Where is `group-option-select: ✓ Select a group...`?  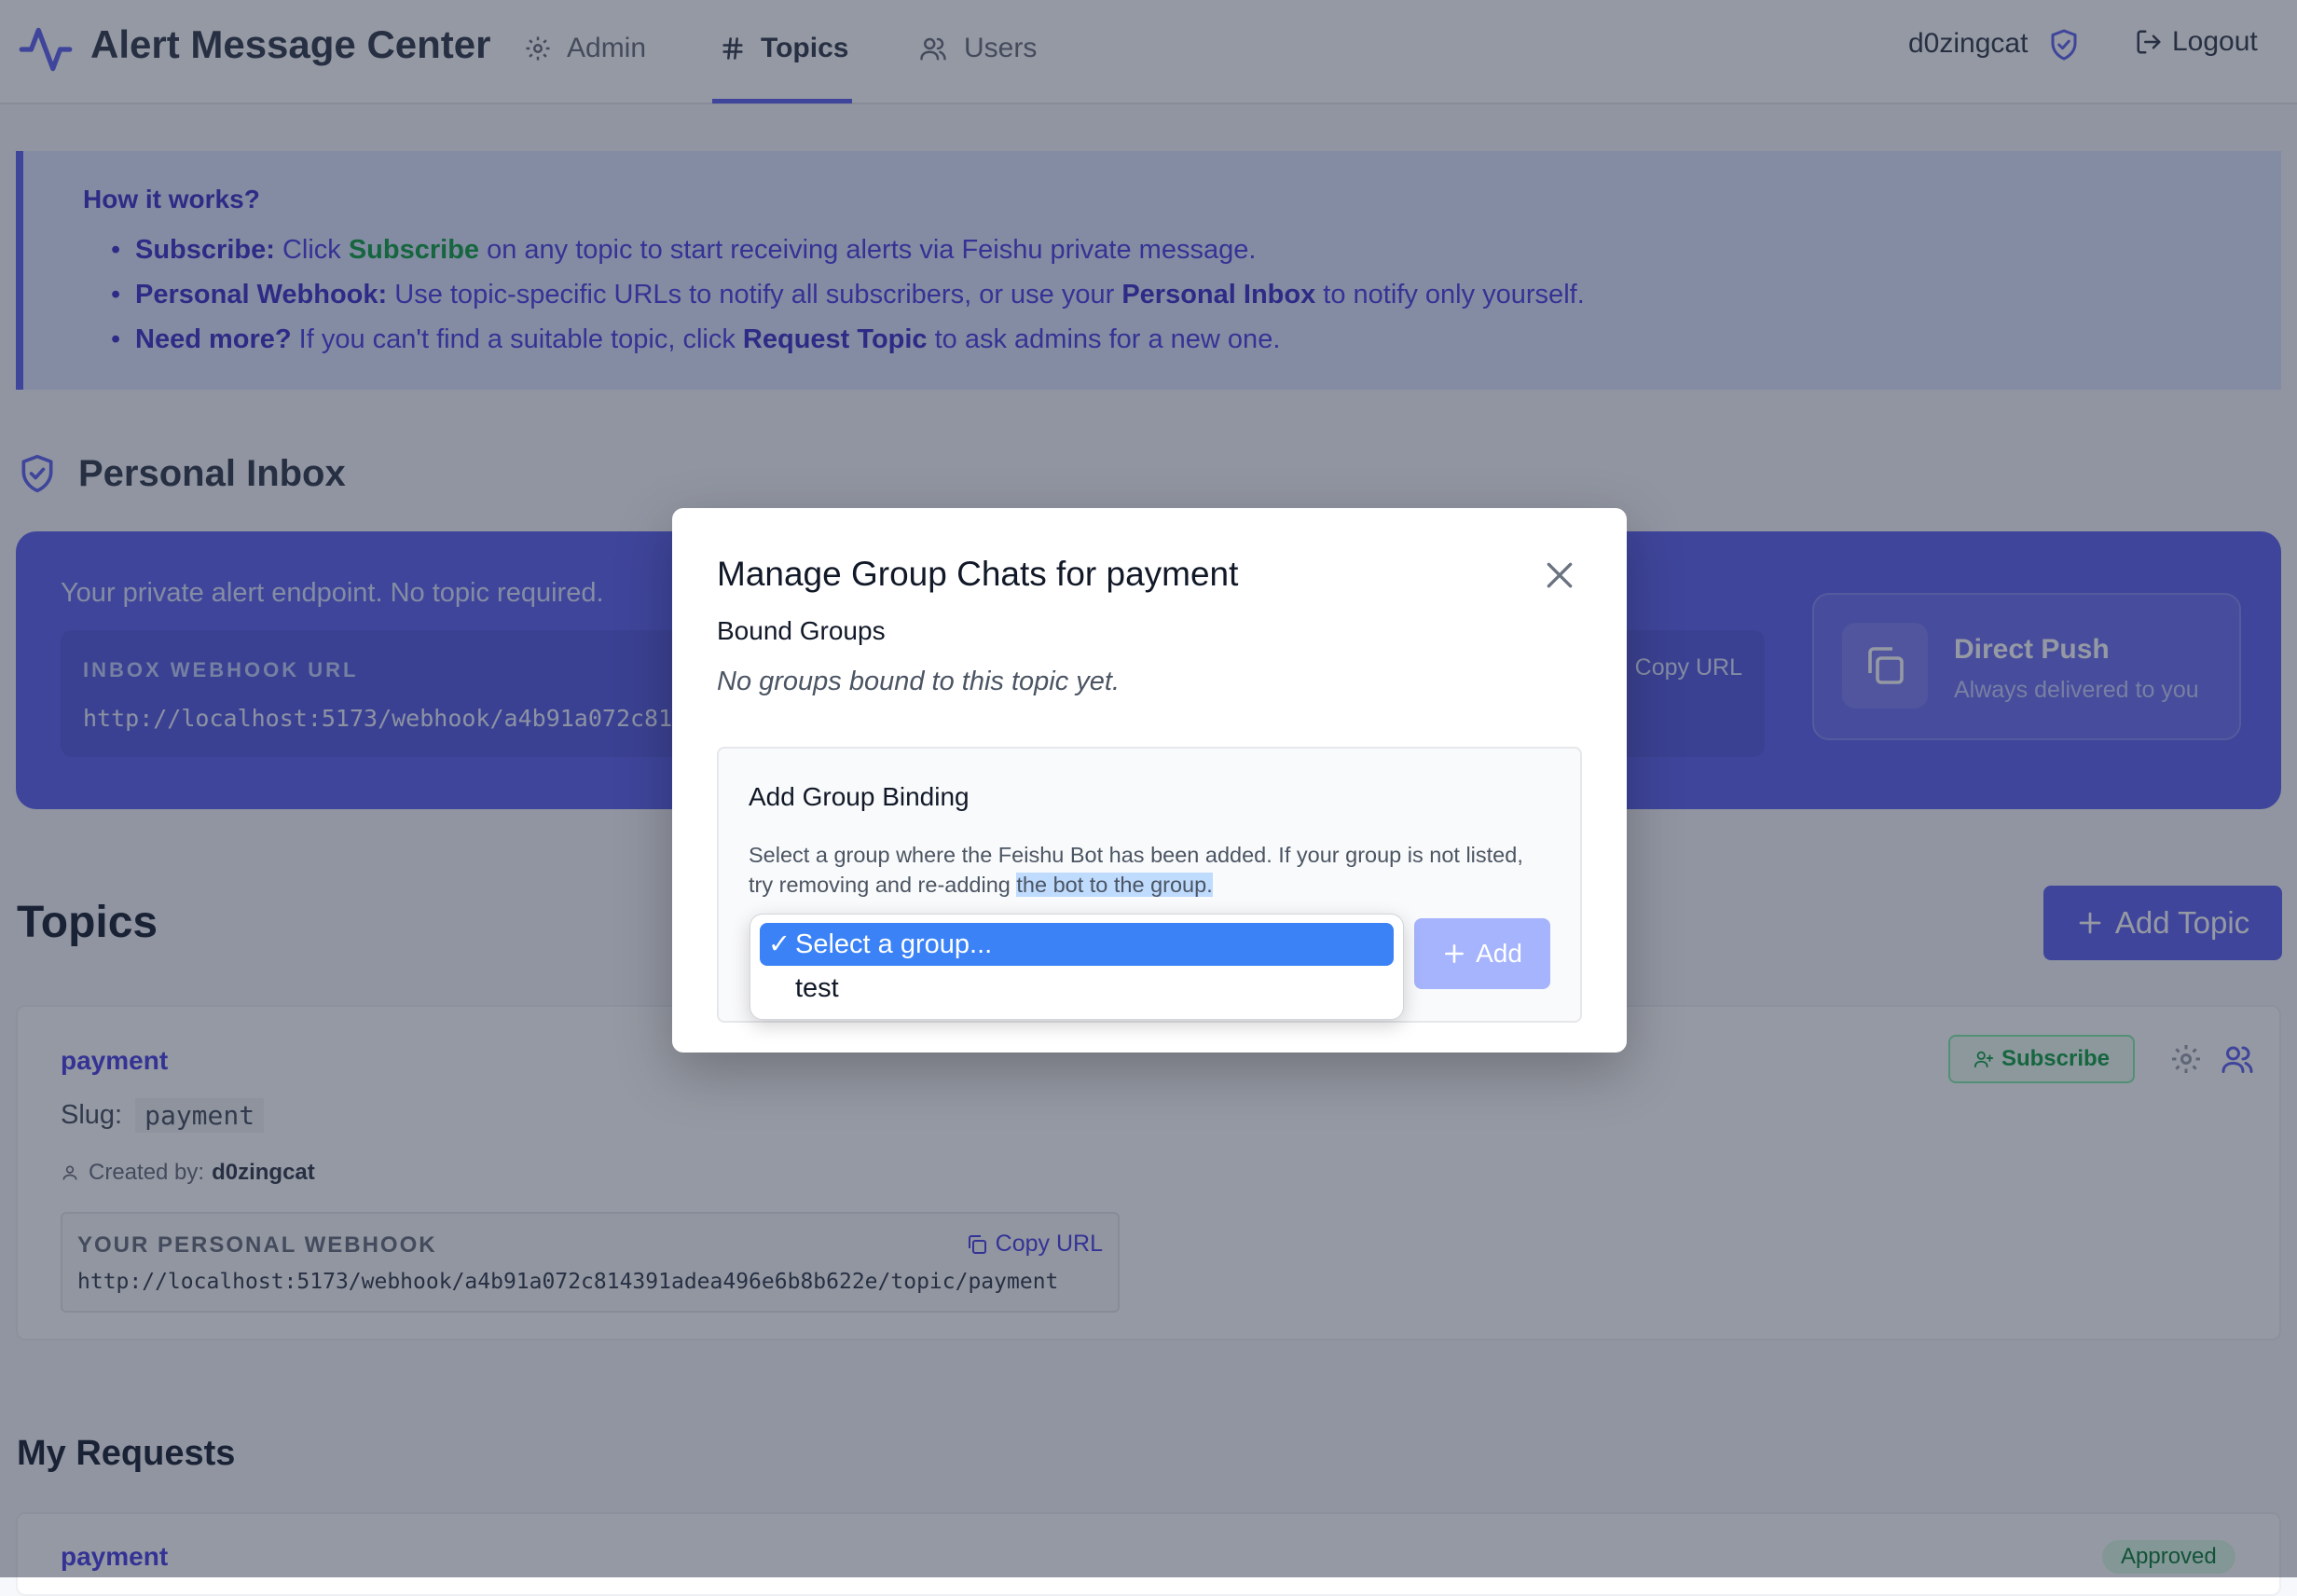 group-option-select: ✓ Select a group... is located at coordinates (1077, 944).